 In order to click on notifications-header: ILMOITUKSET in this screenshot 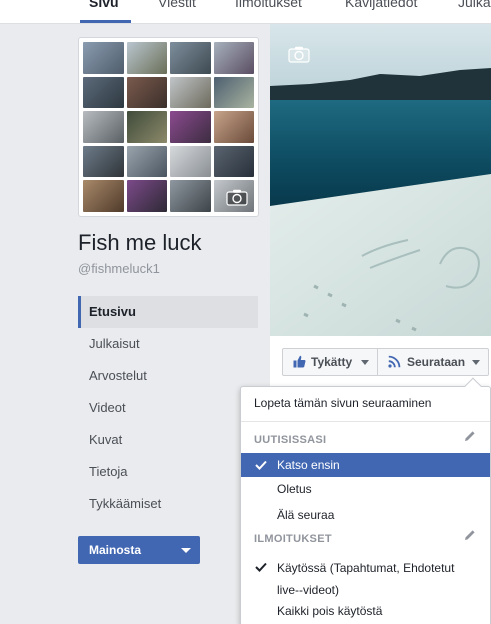, I will do `click(293, 539)`.